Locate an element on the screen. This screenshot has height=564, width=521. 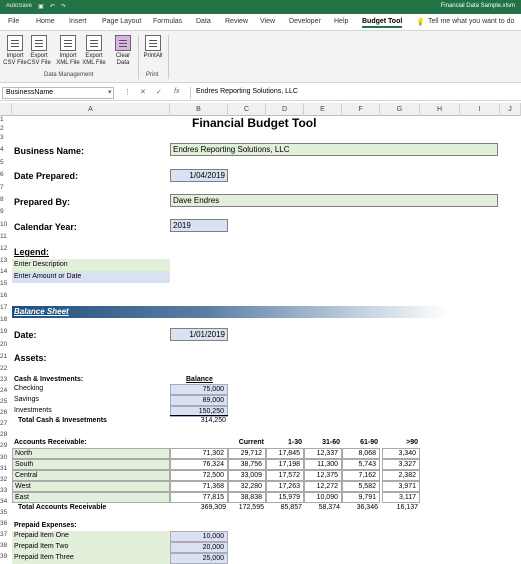
ar-aging-cell: 7,162 is located at coordinates (361, 475).